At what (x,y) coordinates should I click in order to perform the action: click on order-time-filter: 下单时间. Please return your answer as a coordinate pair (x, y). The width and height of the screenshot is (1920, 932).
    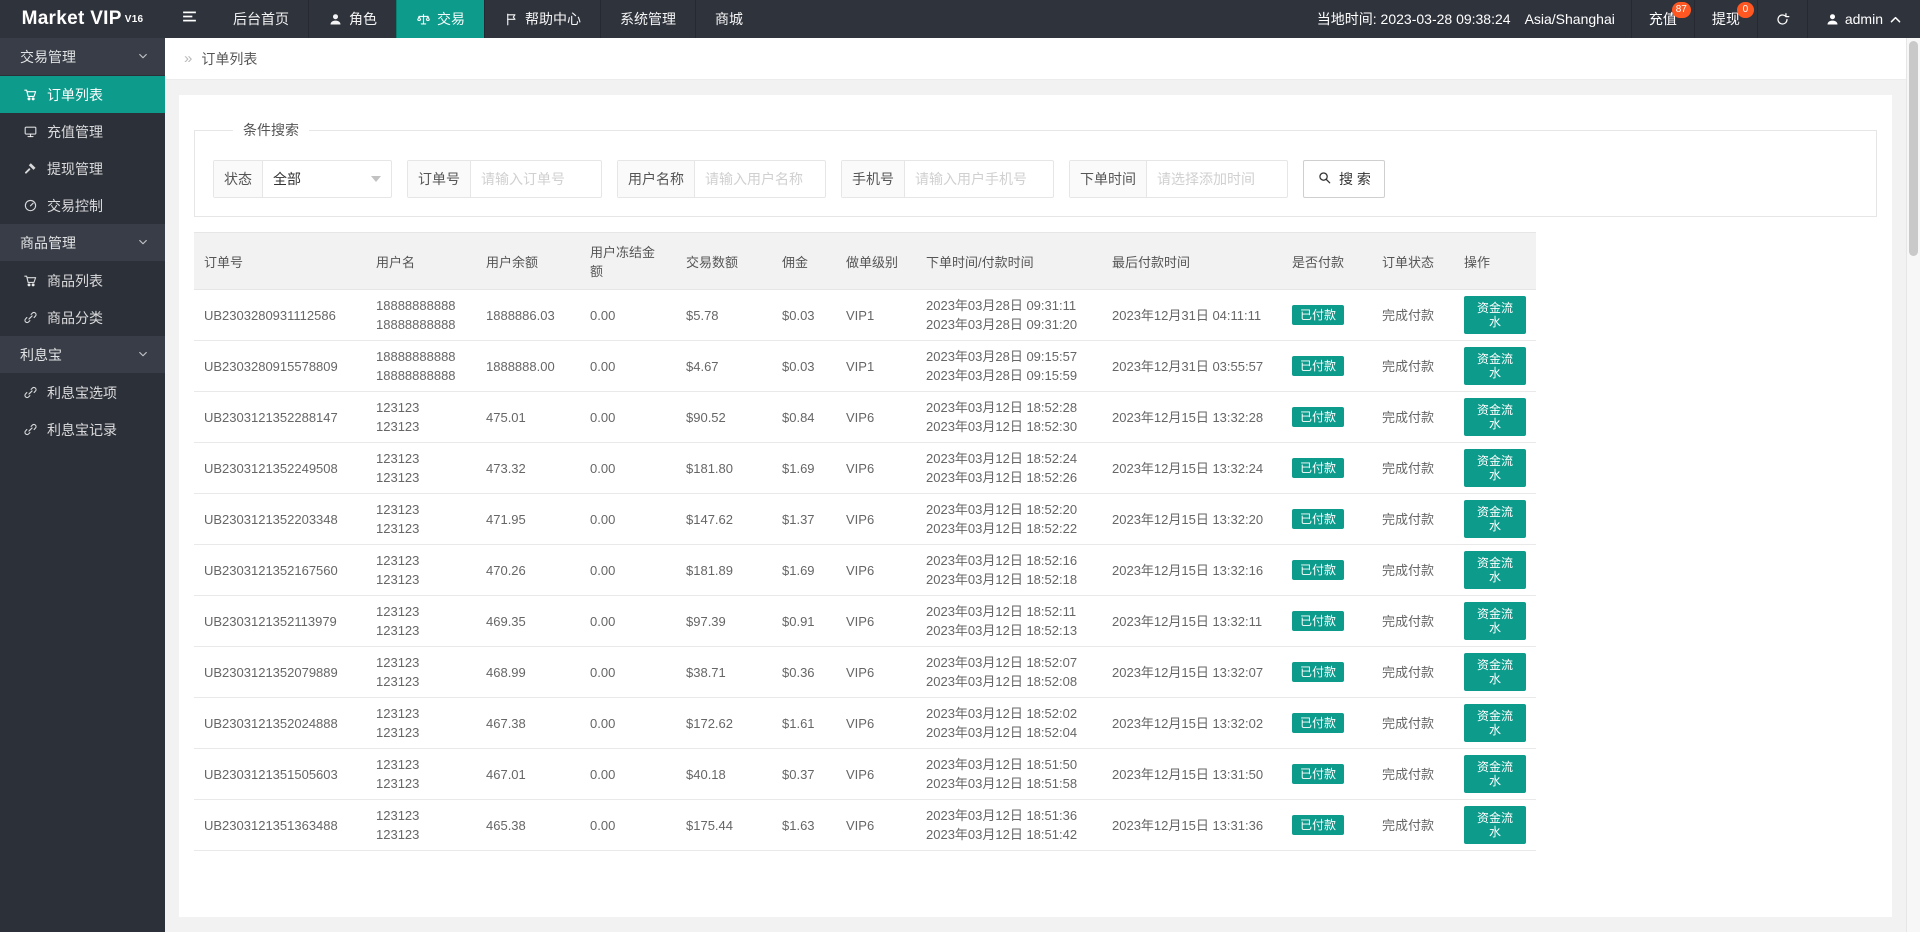
    Looking at the image, I should click on (1178, 179).